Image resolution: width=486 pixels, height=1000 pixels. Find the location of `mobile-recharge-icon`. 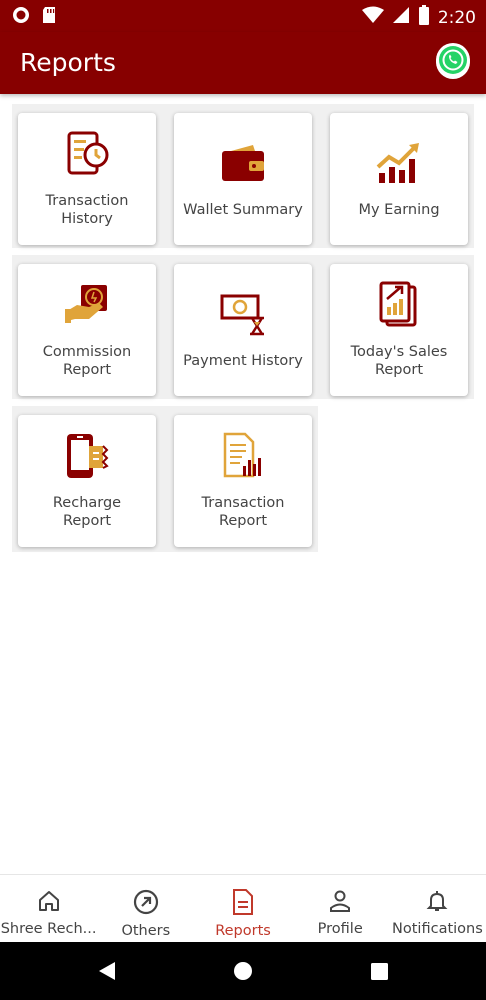

mobile-recharge-icon is located at coordinates (87, 456).